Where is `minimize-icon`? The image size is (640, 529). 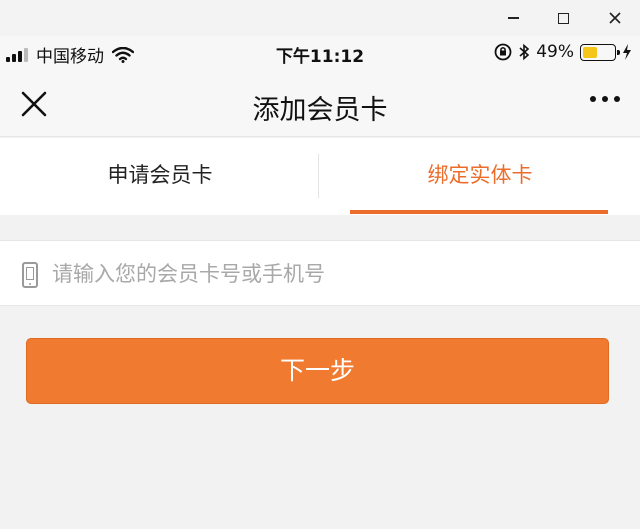
minimize-icon is located at coordinates (513, 18).